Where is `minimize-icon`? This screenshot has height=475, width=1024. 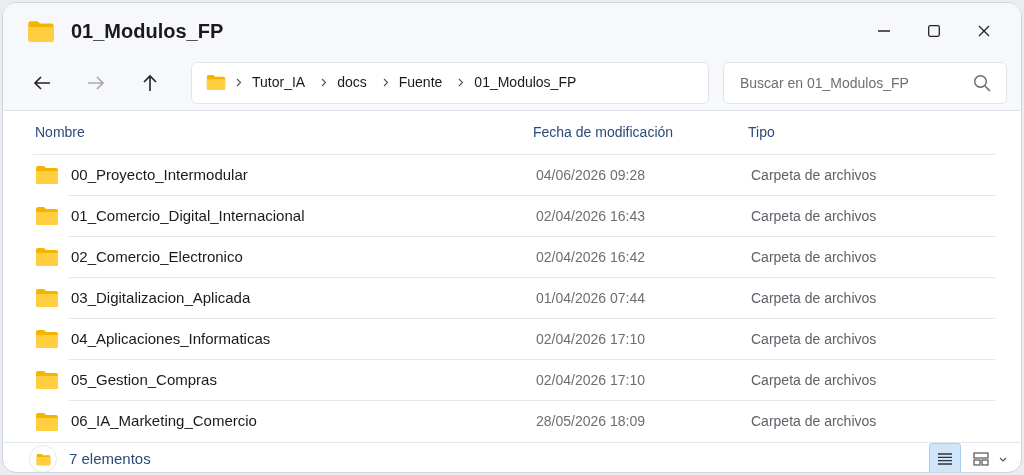
minimize-icon is located at coordinates (884, 31).